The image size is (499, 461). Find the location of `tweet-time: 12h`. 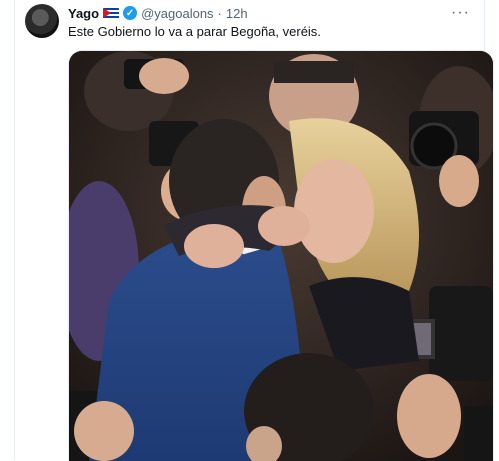

tweet-time: 12h is located at coordinates (237, 13).